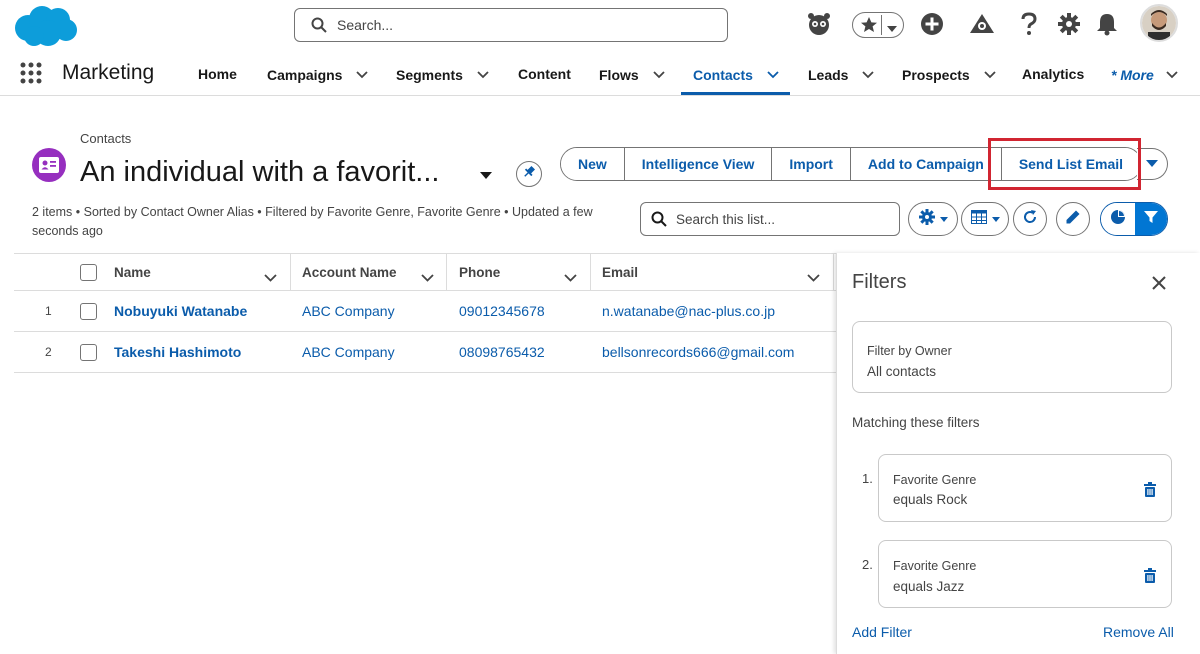 The height and width of the screenshot is (654, 1200). Describe the element at coordinates (88, 272) in the screenshot. I see `select-all-checkbox` at that location.